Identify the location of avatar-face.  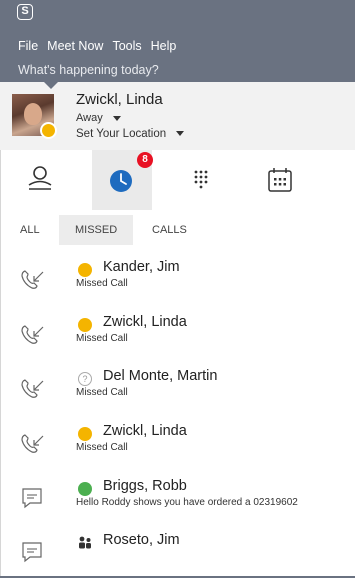
(33, 114).